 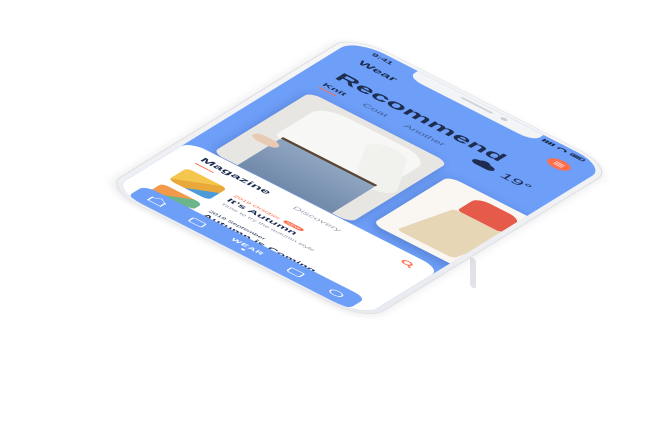 I want to click on product-card, so click(x=551, y=278).